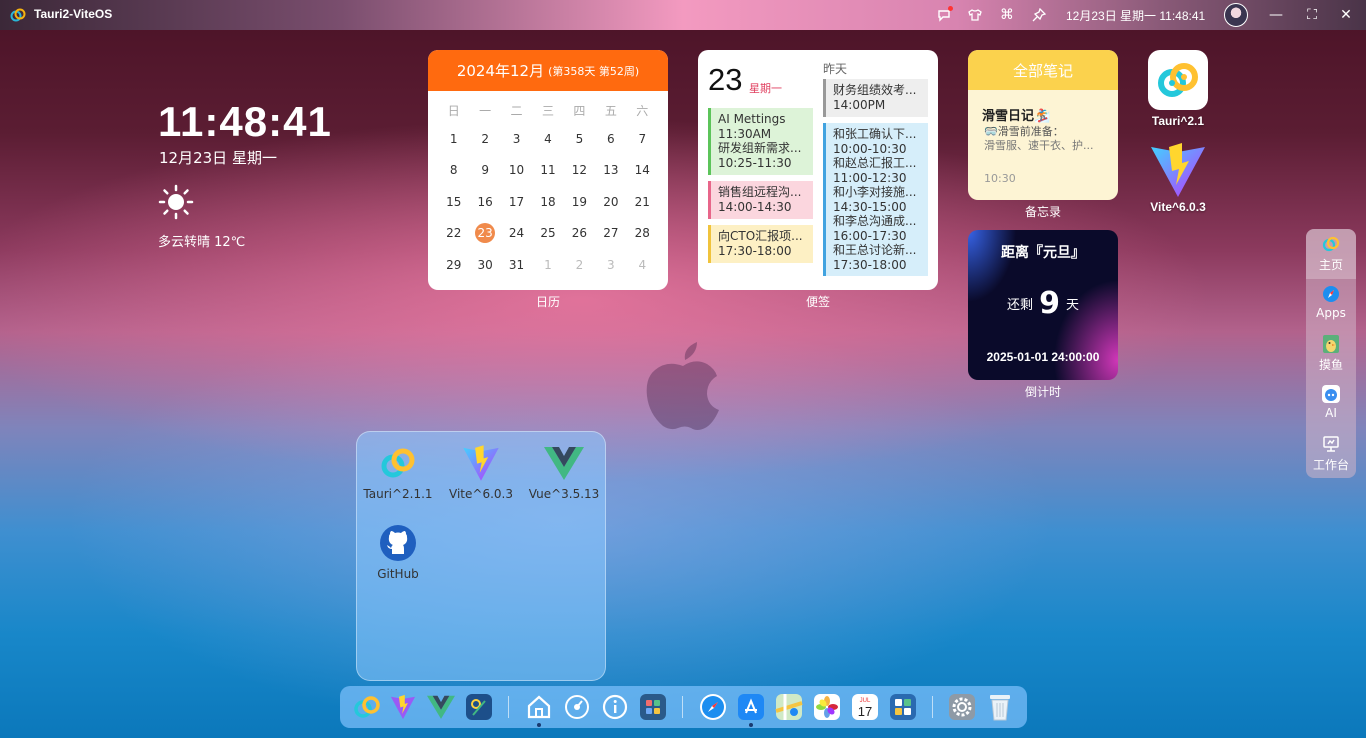 This screenshot has height=738, width=1366. I want to click on duck-icon, so click(1331, 344).